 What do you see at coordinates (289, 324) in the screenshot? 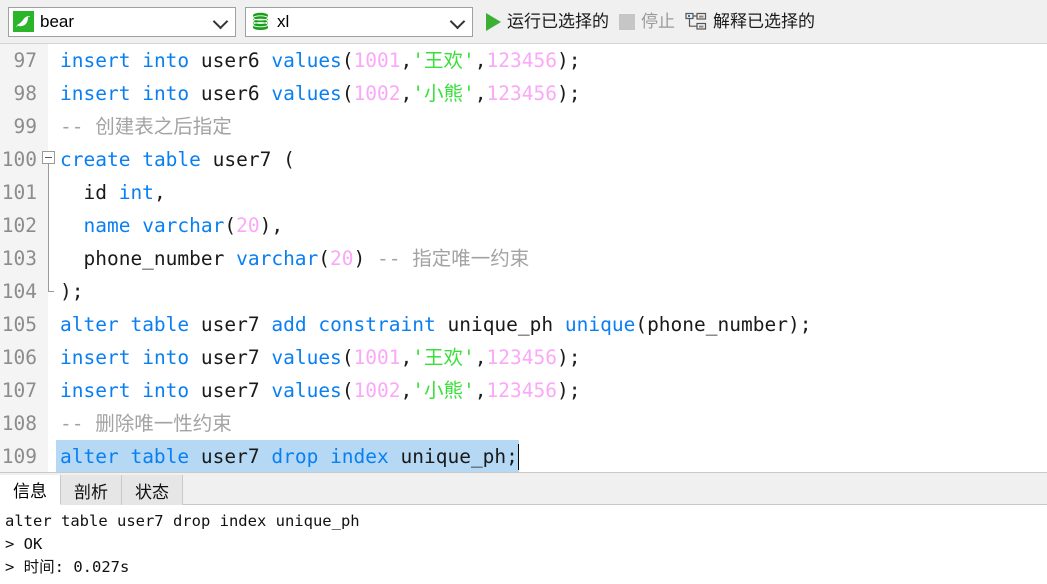
I see `token-kw: add` at bounding box center [289, 324].